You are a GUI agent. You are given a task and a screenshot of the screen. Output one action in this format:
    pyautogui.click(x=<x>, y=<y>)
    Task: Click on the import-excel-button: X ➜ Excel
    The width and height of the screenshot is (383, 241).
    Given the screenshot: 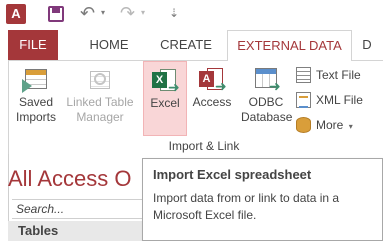 What is the action you would take?
    pyautogui.click(x=165, y=98)
    